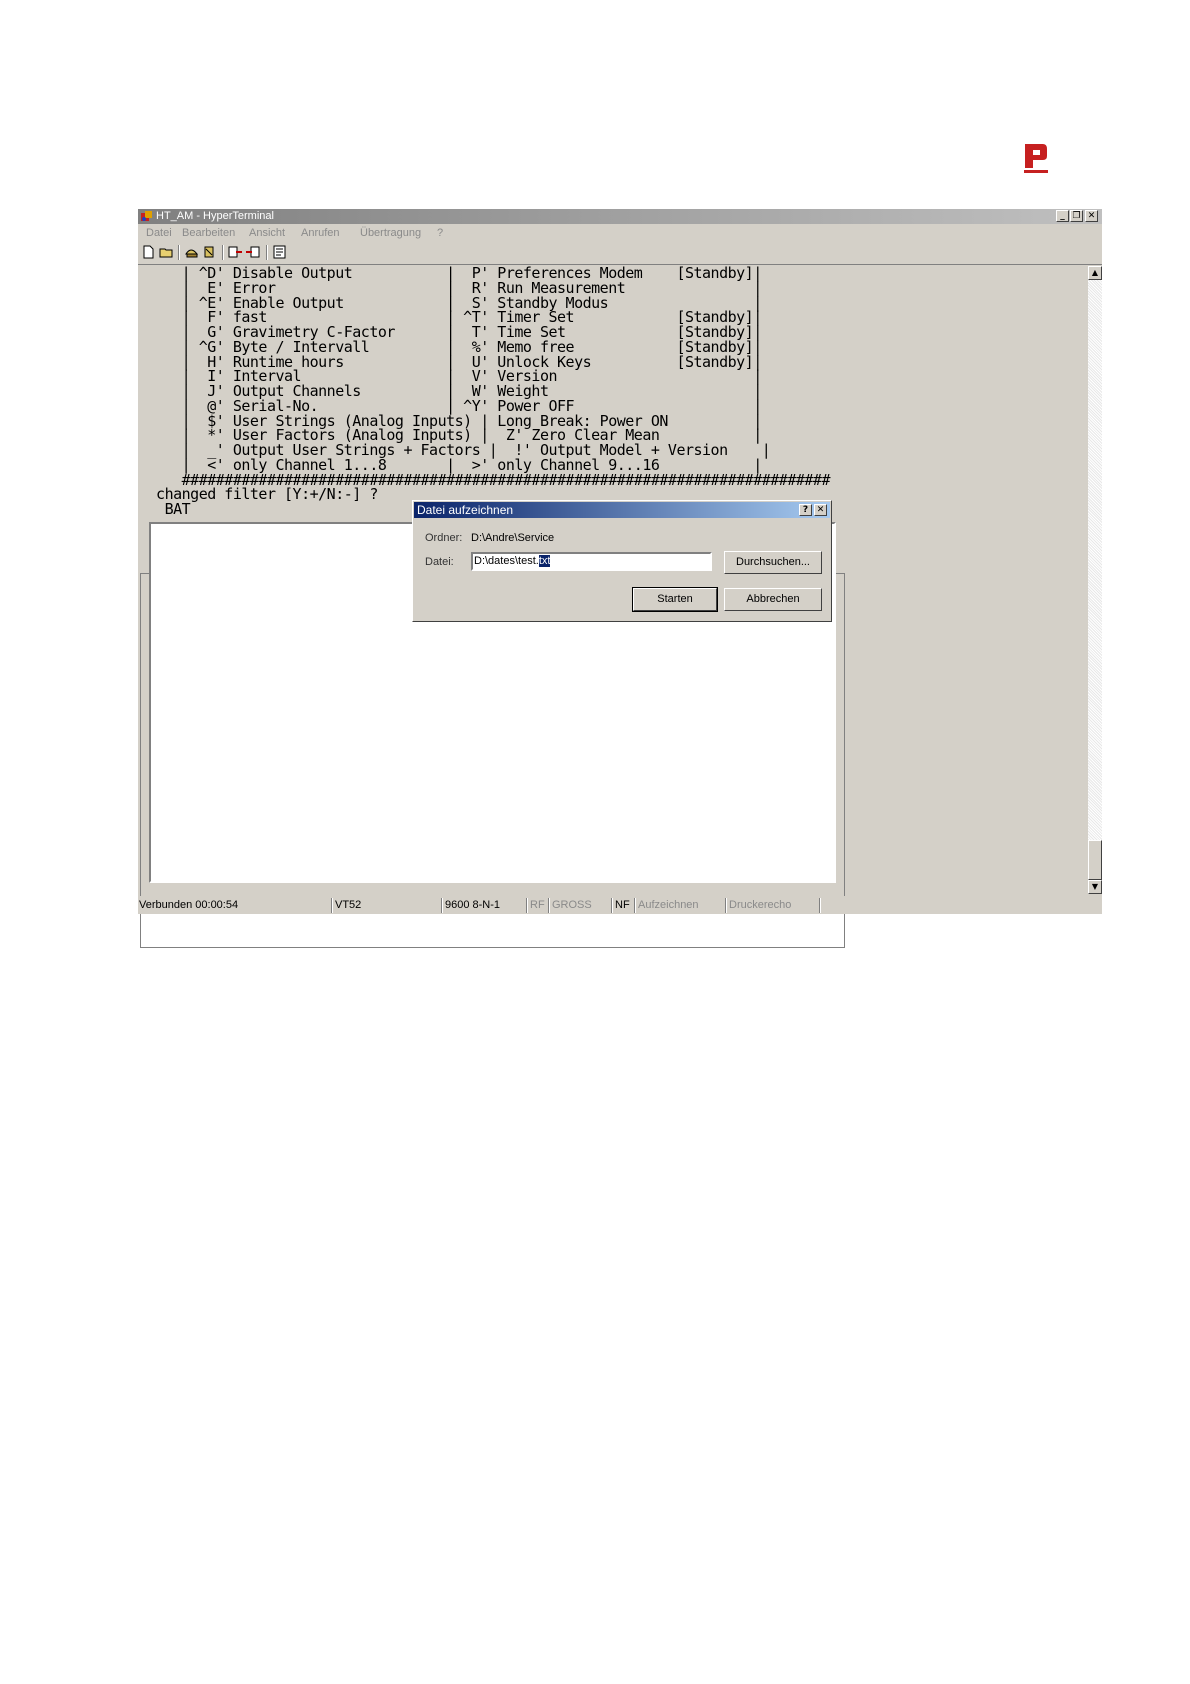  I want to click on vertical-scrollbar: ▲ ▼, so click(1095, 580).